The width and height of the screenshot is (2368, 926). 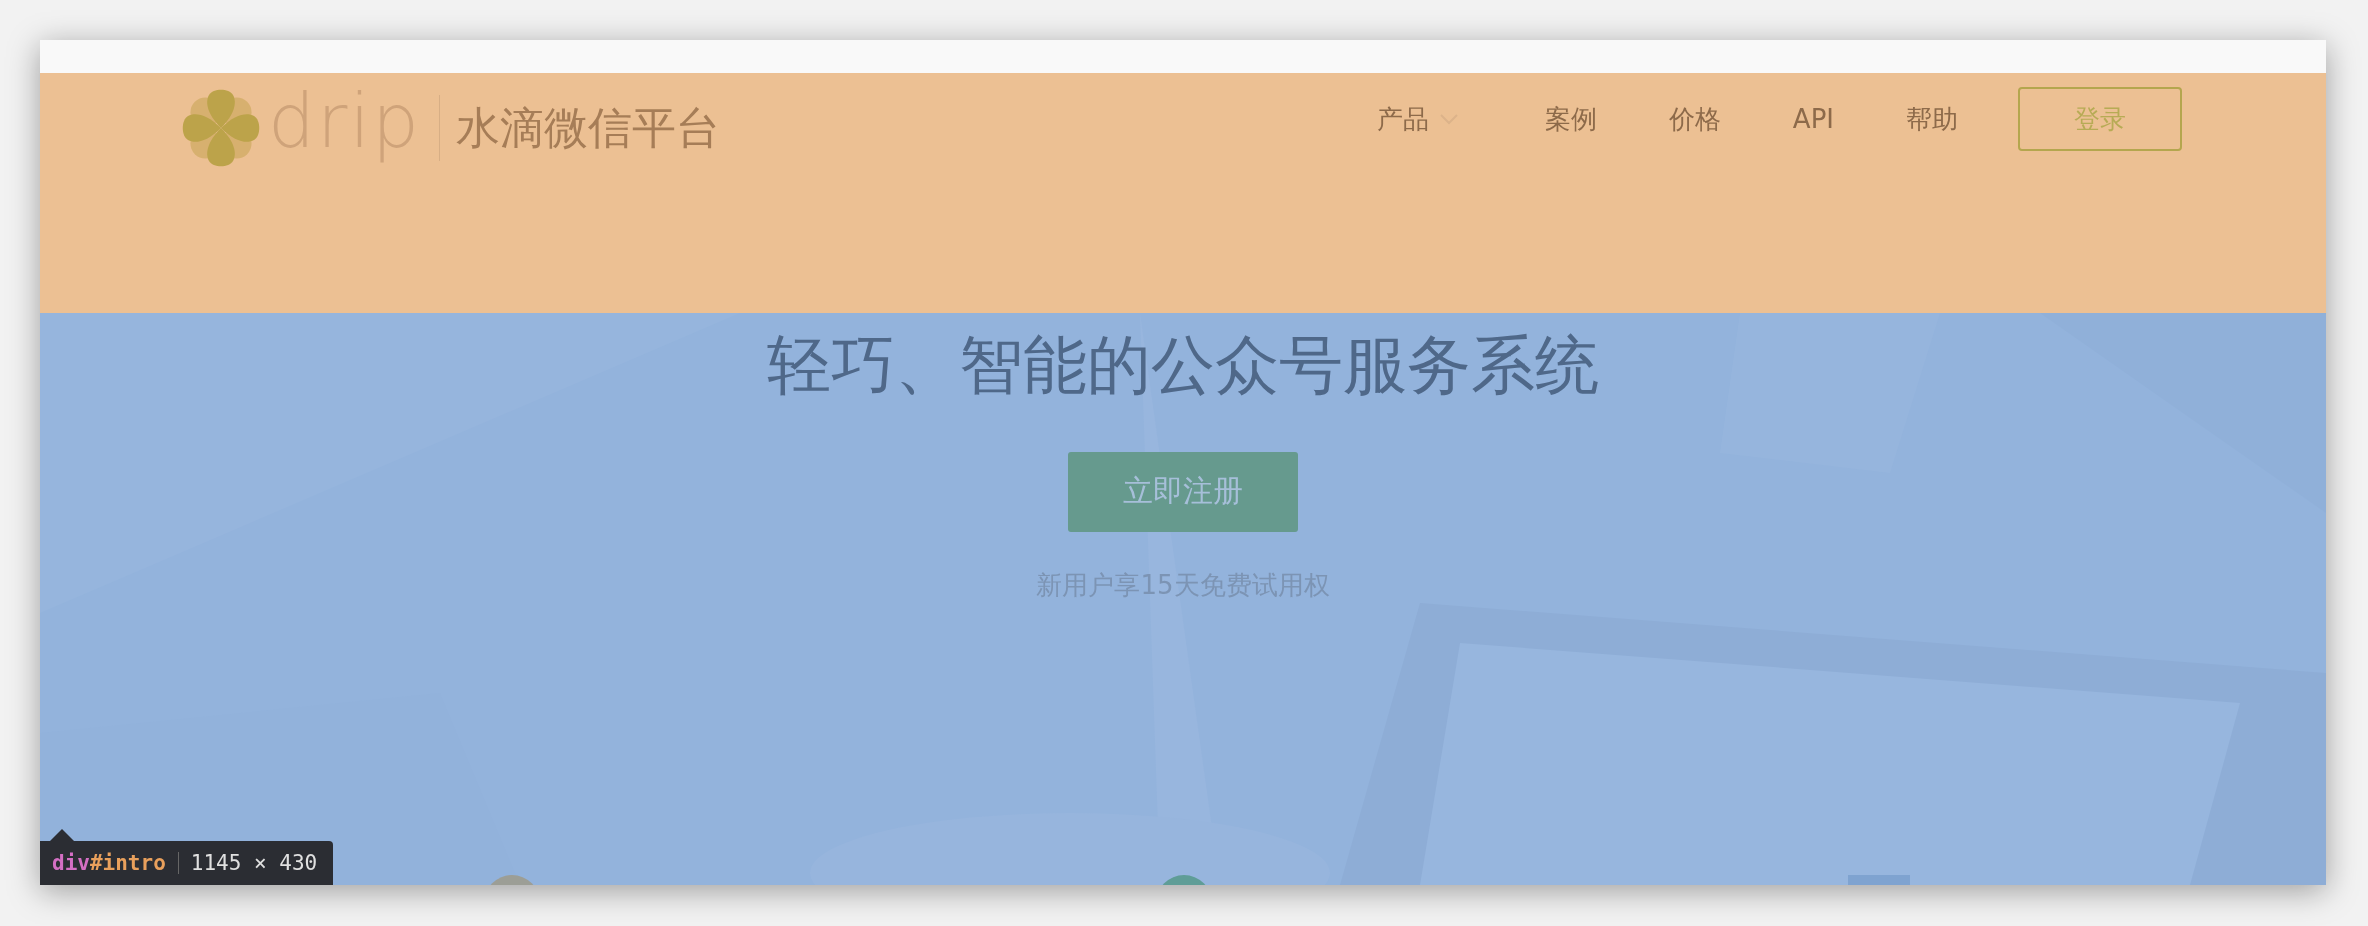 What do you see at coordinates (127, 863) in the screenshot?
I see `element-id: #intro` at bounding box center [127, 863].